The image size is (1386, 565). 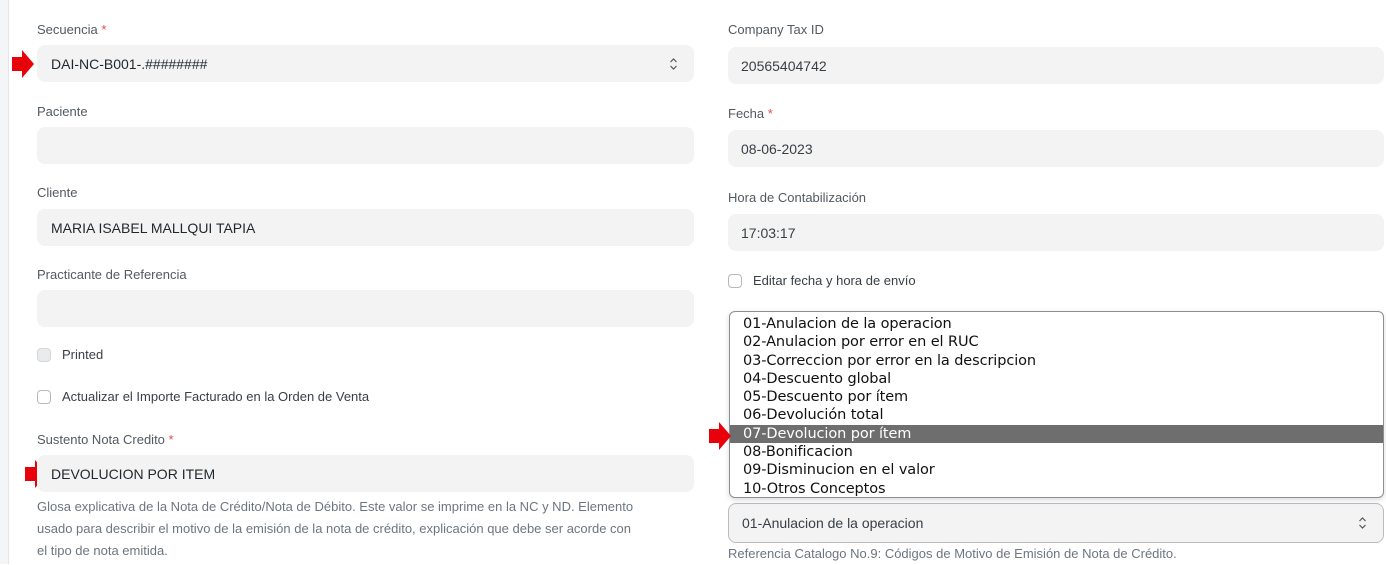 What do you see at coordinates (1056, 397) in the screenshot?
I see `motivo-option: 05-Descuento por ítem` at bounding box center [1056, 397].